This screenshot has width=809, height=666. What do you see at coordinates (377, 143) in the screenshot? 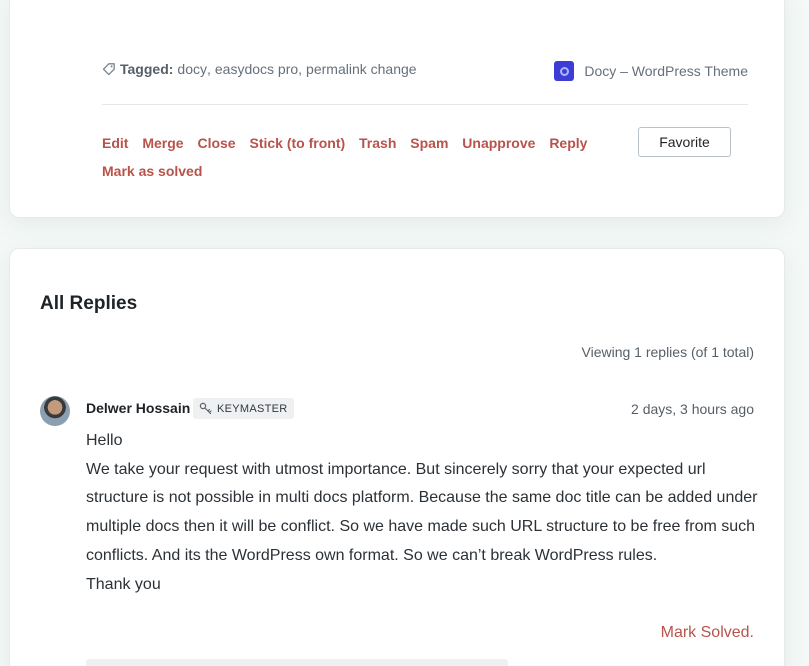
I see `trash-link: Trash` at bounding box center [377, 143].